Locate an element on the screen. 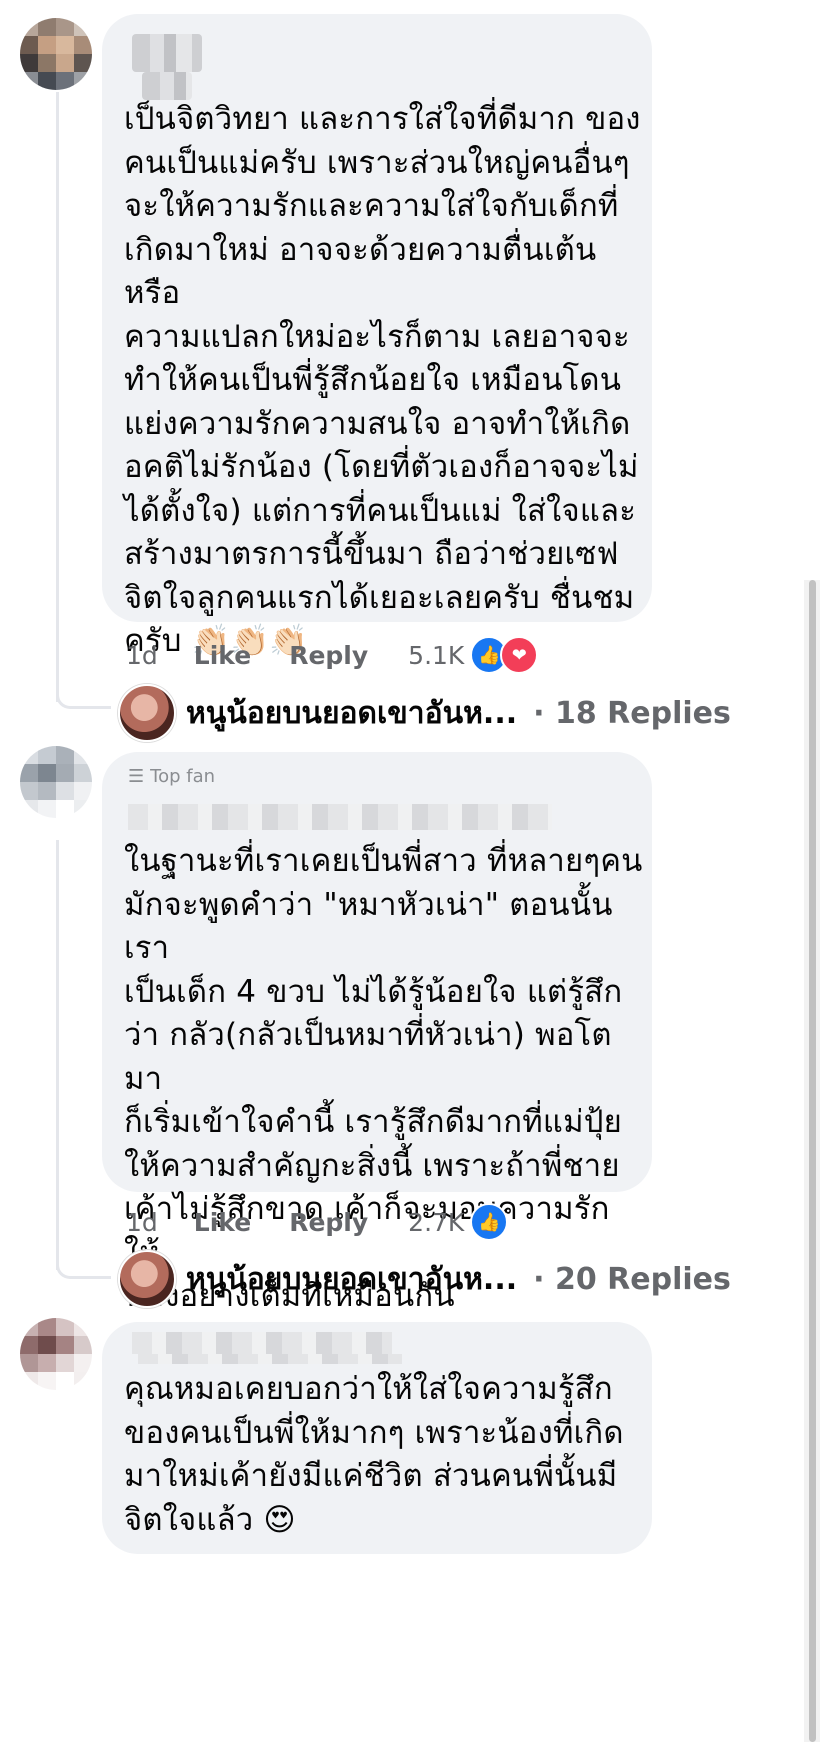 The width and height of the screenshot is (820, 1742). reaction-count: 2.7K is located at coordinates (436, 1222).